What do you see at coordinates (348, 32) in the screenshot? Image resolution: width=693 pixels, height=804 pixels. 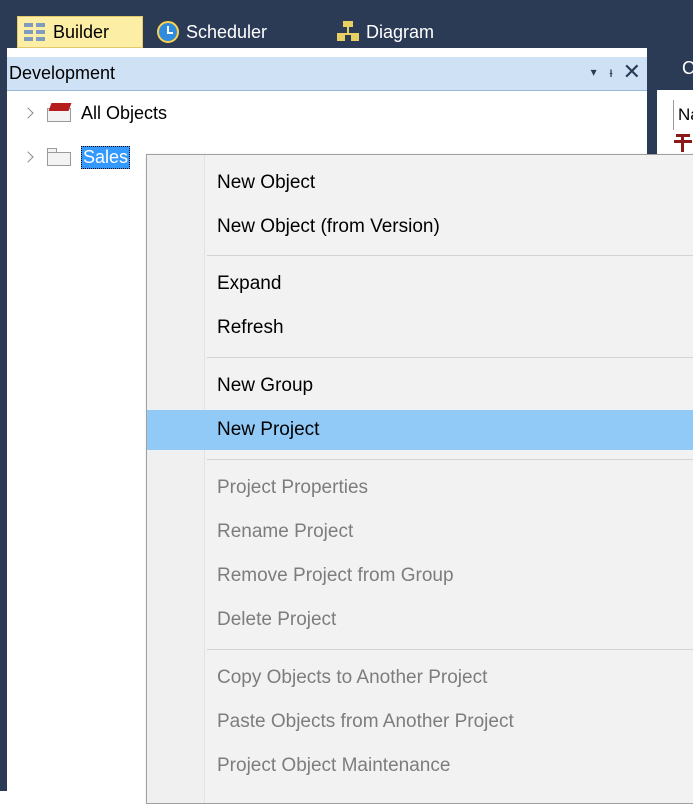 I see `diagram-icon` at bounding box center [348, 32].